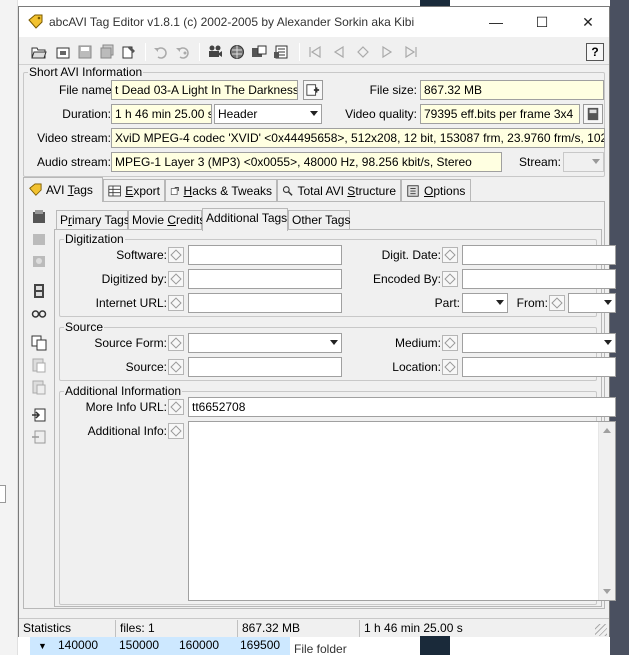 Image resolution: width=629 pixels, height=655 pixels. I want to click on background-cell: 169500, so click(260, 645).